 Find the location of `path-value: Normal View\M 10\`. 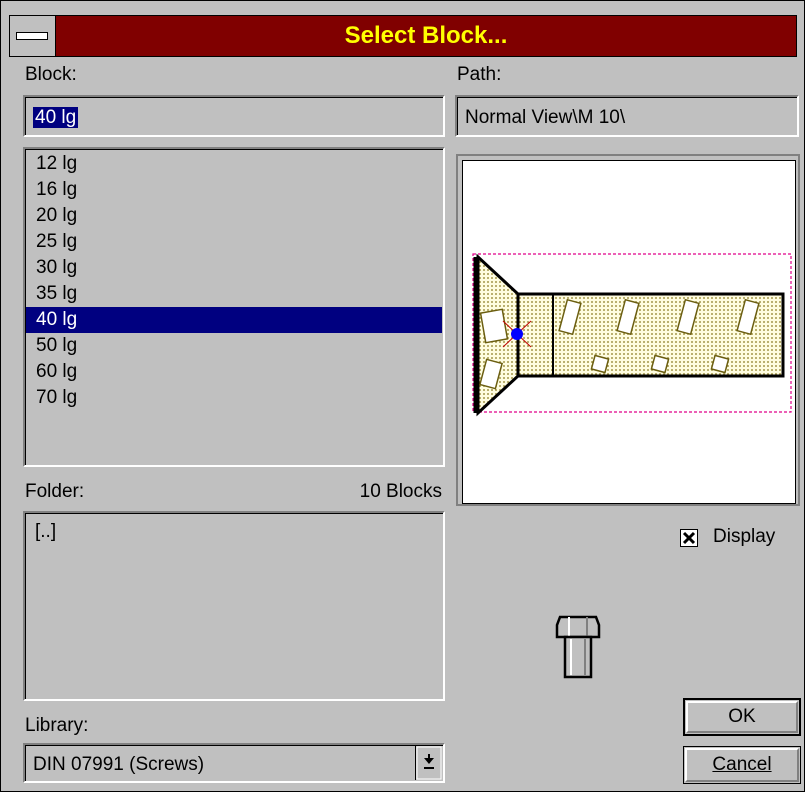

path-value: Normal View\M 10\ is located at coordinates (545, 117).